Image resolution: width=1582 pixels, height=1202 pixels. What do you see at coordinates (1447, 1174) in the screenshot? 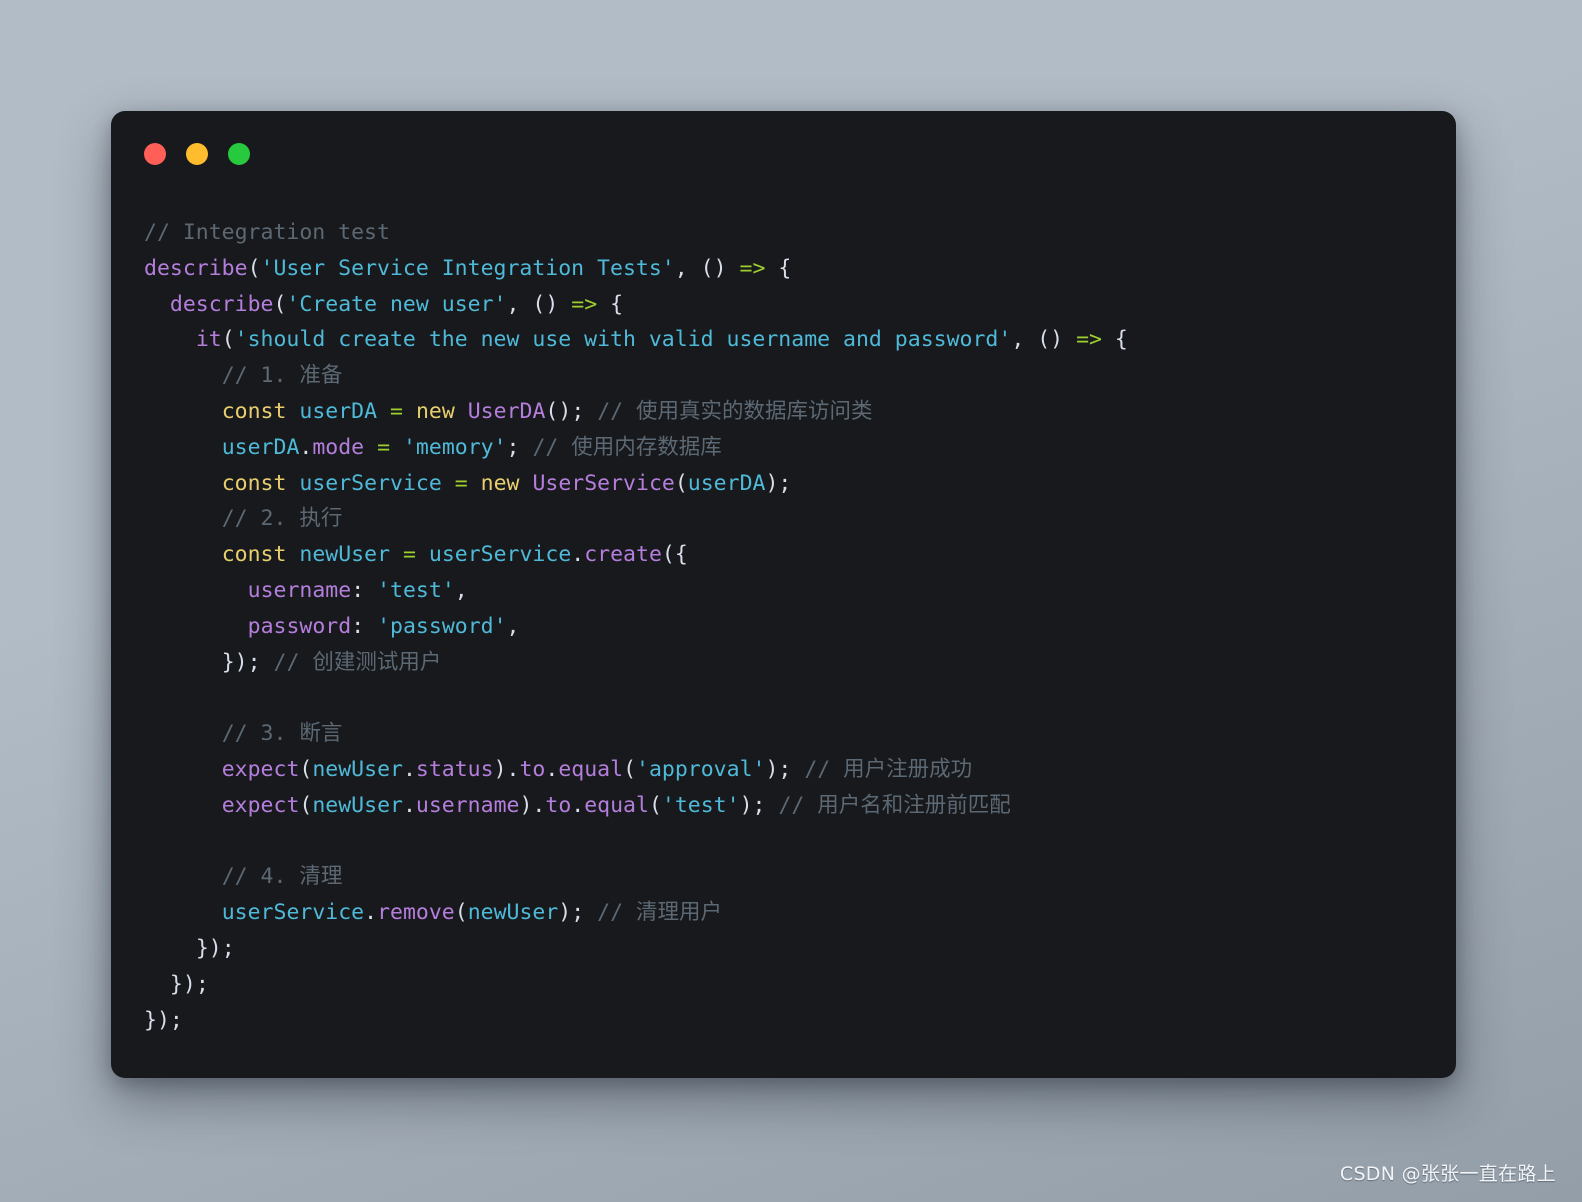
I see `watermark-text: CSDN @张张一直在路上` at bounding box center [1447, 1174].